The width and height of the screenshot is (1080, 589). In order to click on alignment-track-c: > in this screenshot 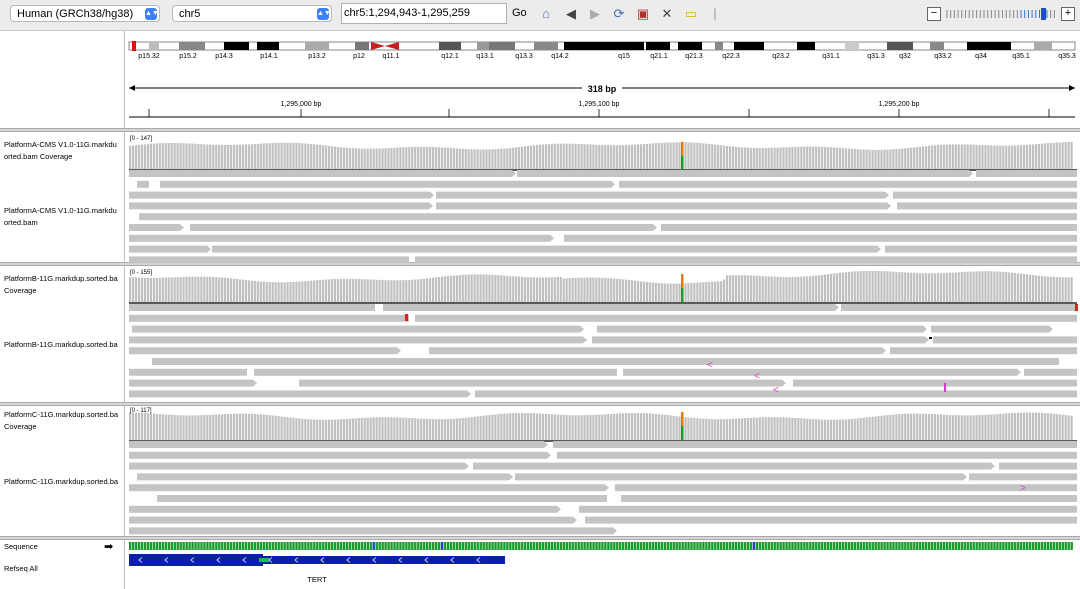, I will do `click(603, 488)`.